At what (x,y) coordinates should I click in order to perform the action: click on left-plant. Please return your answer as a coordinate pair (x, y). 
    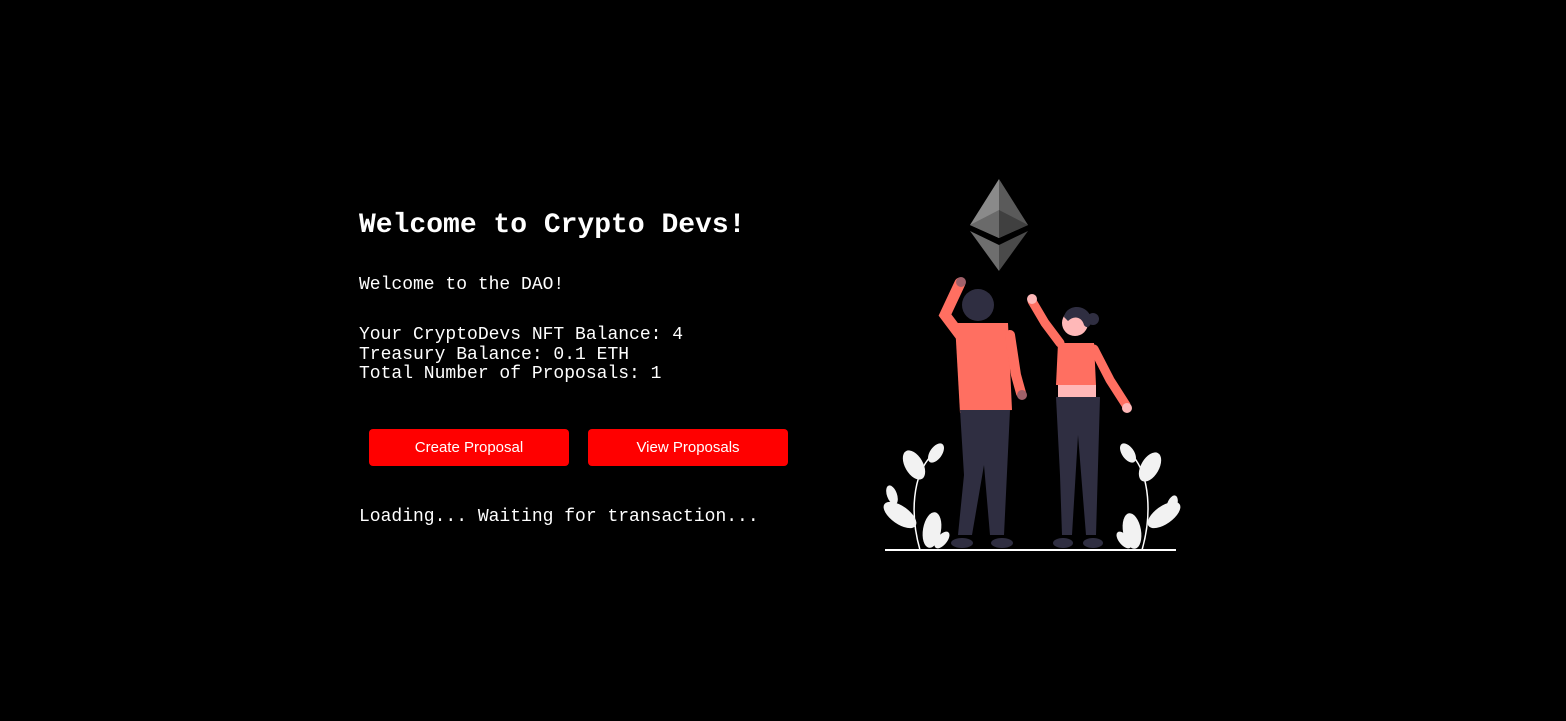
    Looking at the image, I should click on (916, 497).